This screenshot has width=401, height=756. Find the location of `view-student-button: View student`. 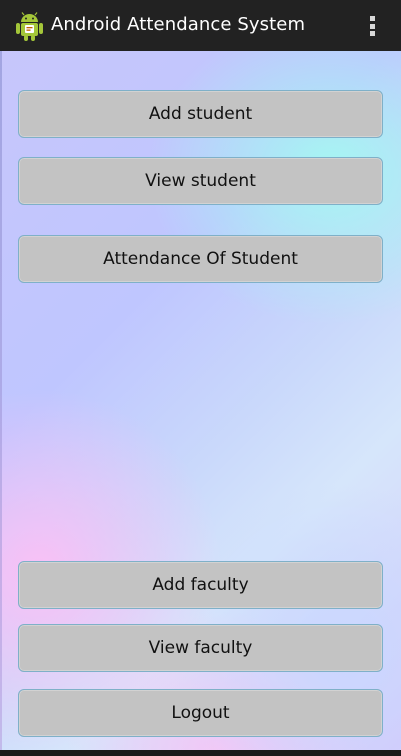

view-student-button: View student is located at coordinates (200, 181).